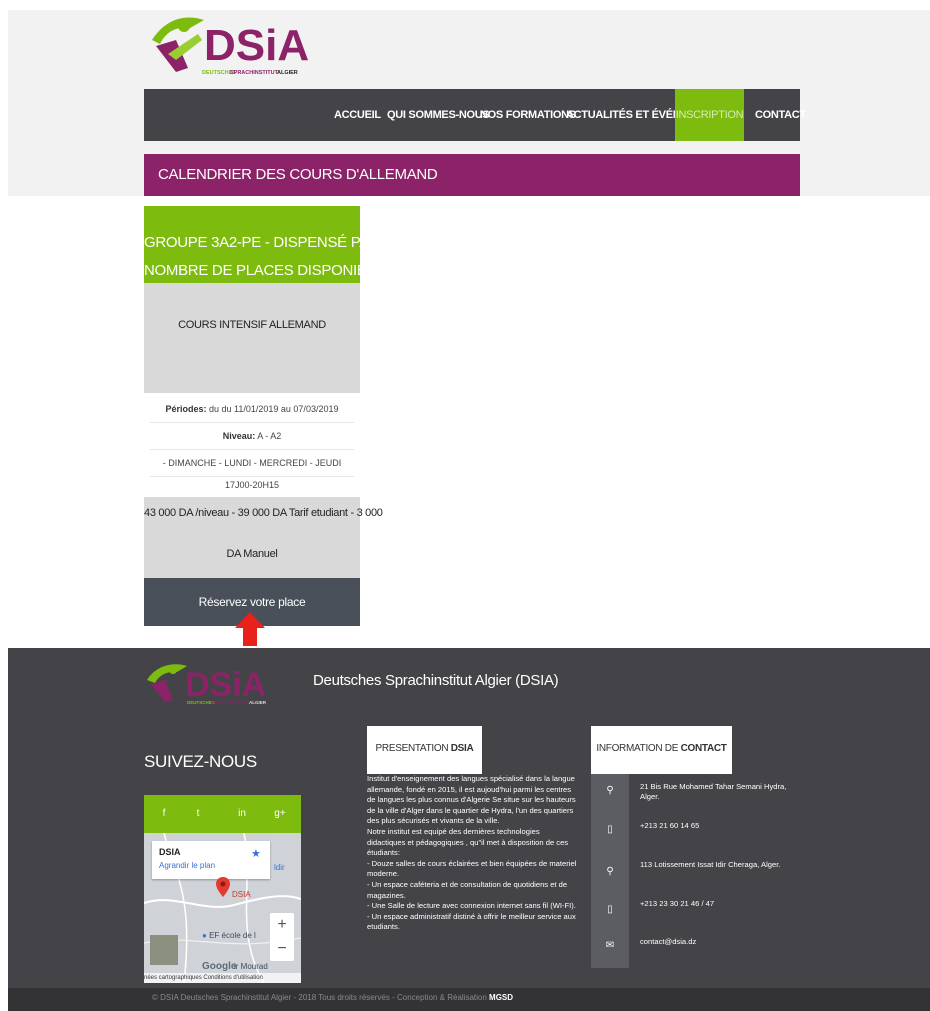  What do you see at coordinates (279, 867) in the screenshot?
I see `map-road-label: ldir` at bounding box center [279, 867].